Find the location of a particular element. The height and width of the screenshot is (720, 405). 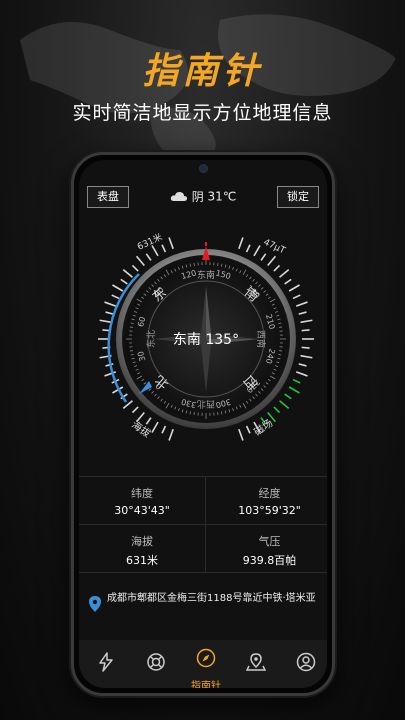

latitude-cell: 纬度 30°43'43" is located at coordinates (142, 501).